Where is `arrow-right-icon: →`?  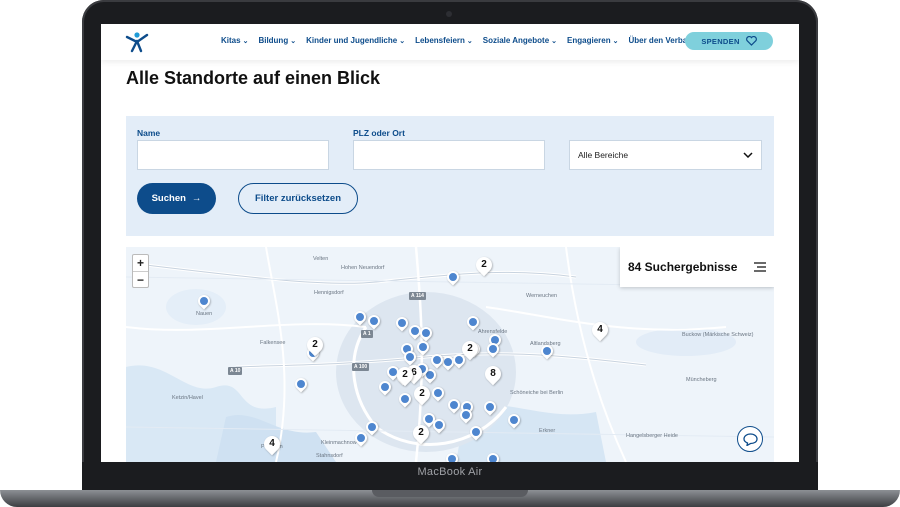 arrow-right-icon: → is located at coordinates (196, 198).